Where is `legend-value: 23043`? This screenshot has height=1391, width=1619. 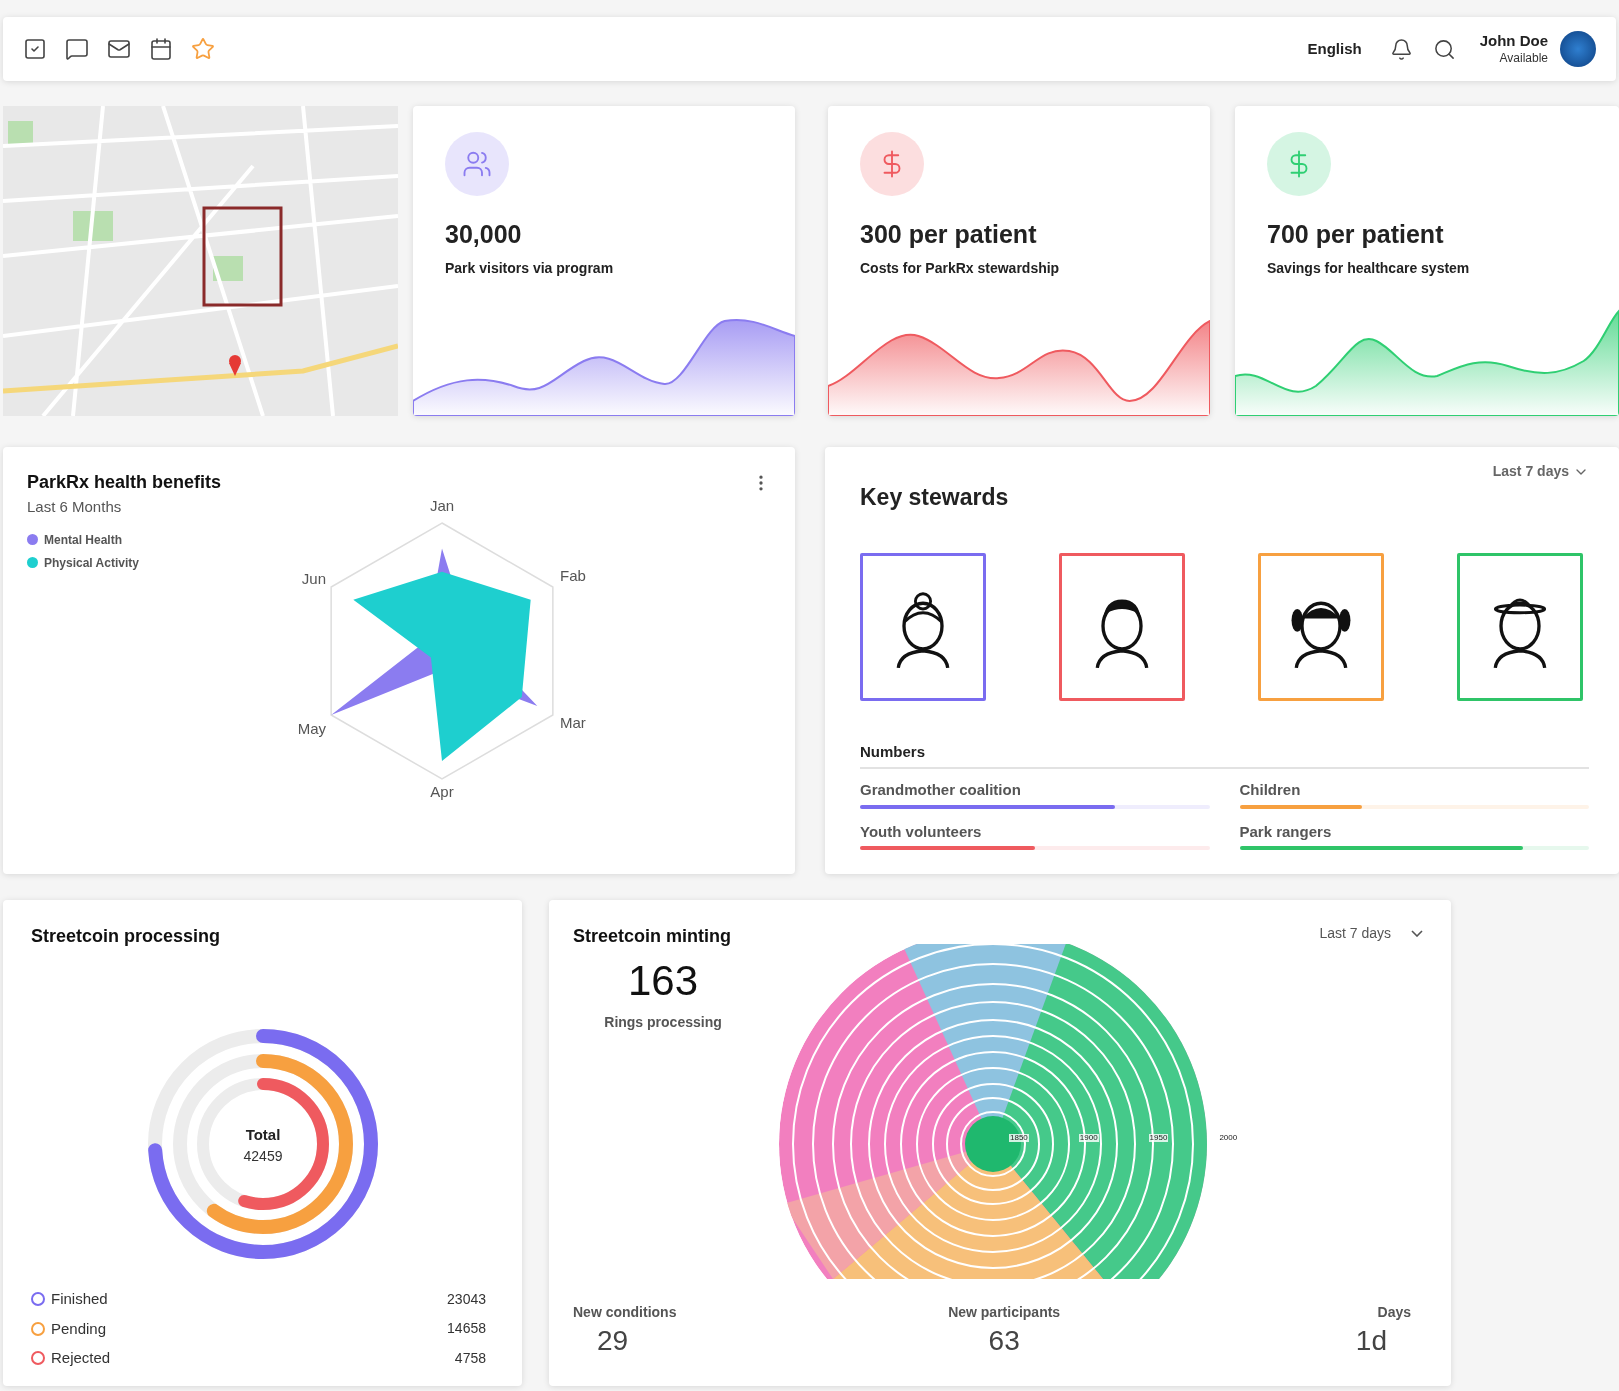 legend-value: 23043 is located at coordinates (466, 1299).